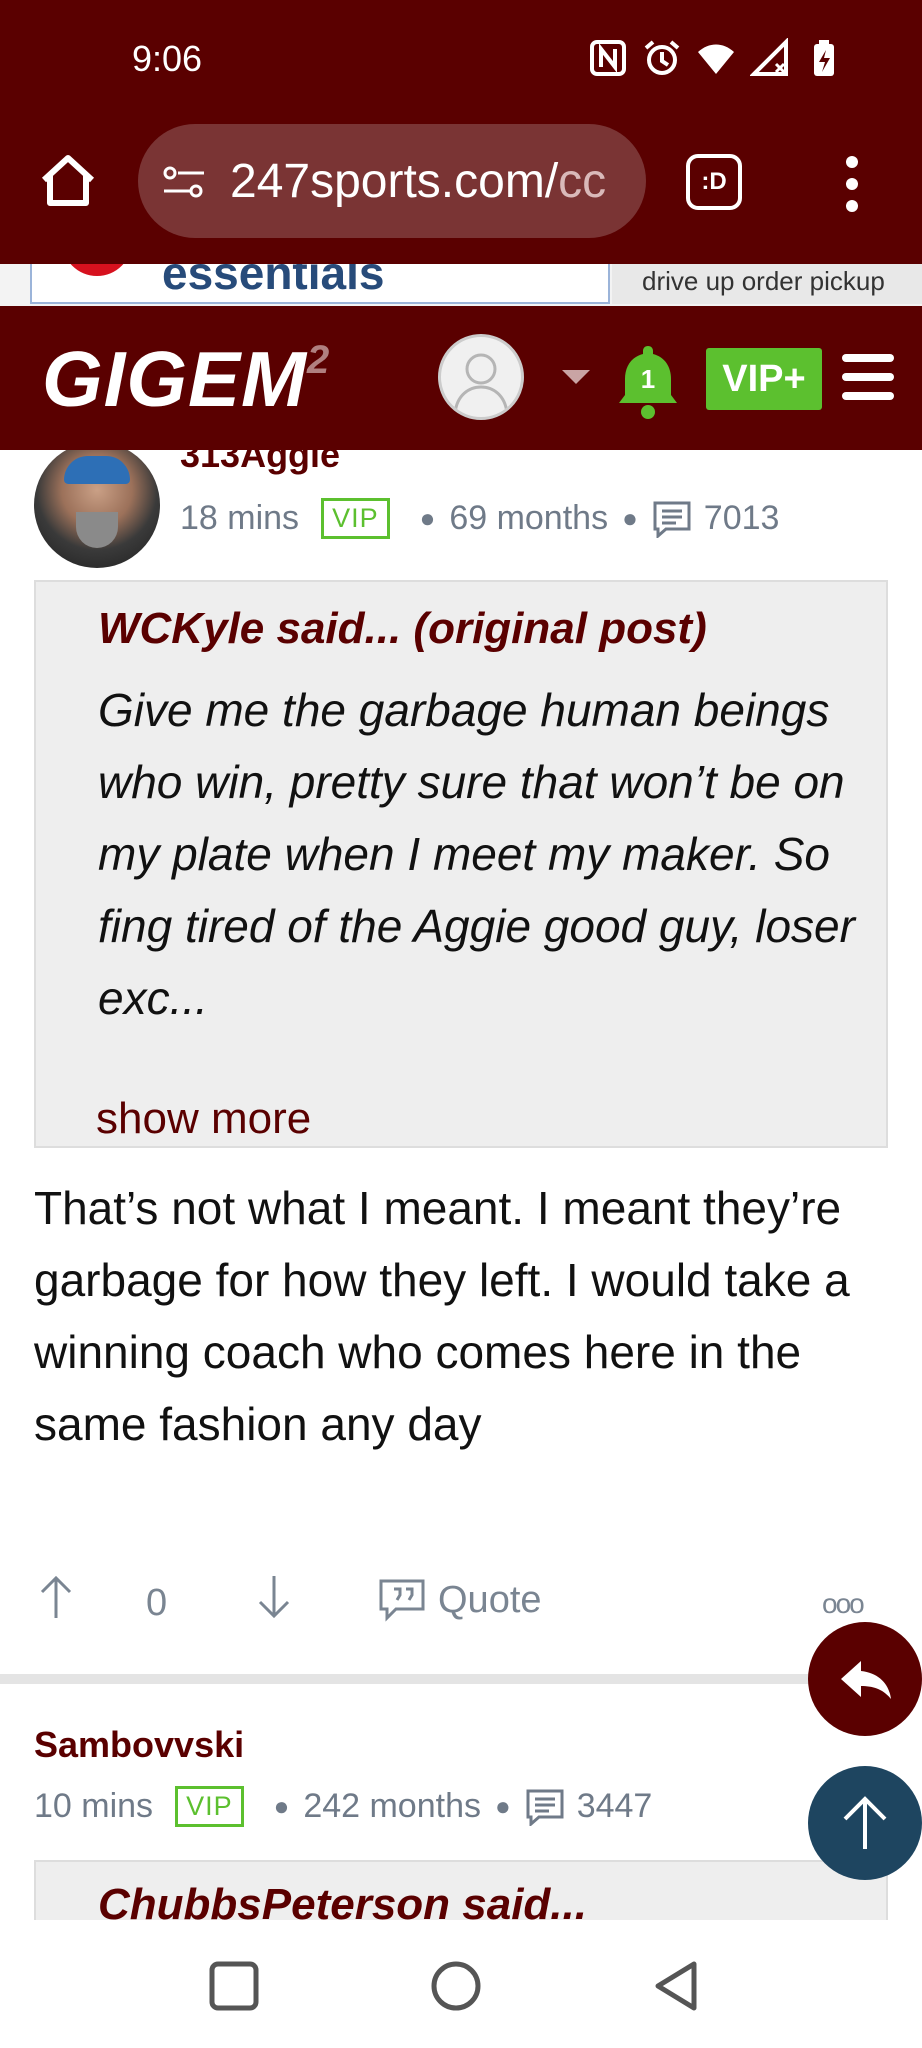  I want to click on ad-left-text: essentials, so click(273, 281).